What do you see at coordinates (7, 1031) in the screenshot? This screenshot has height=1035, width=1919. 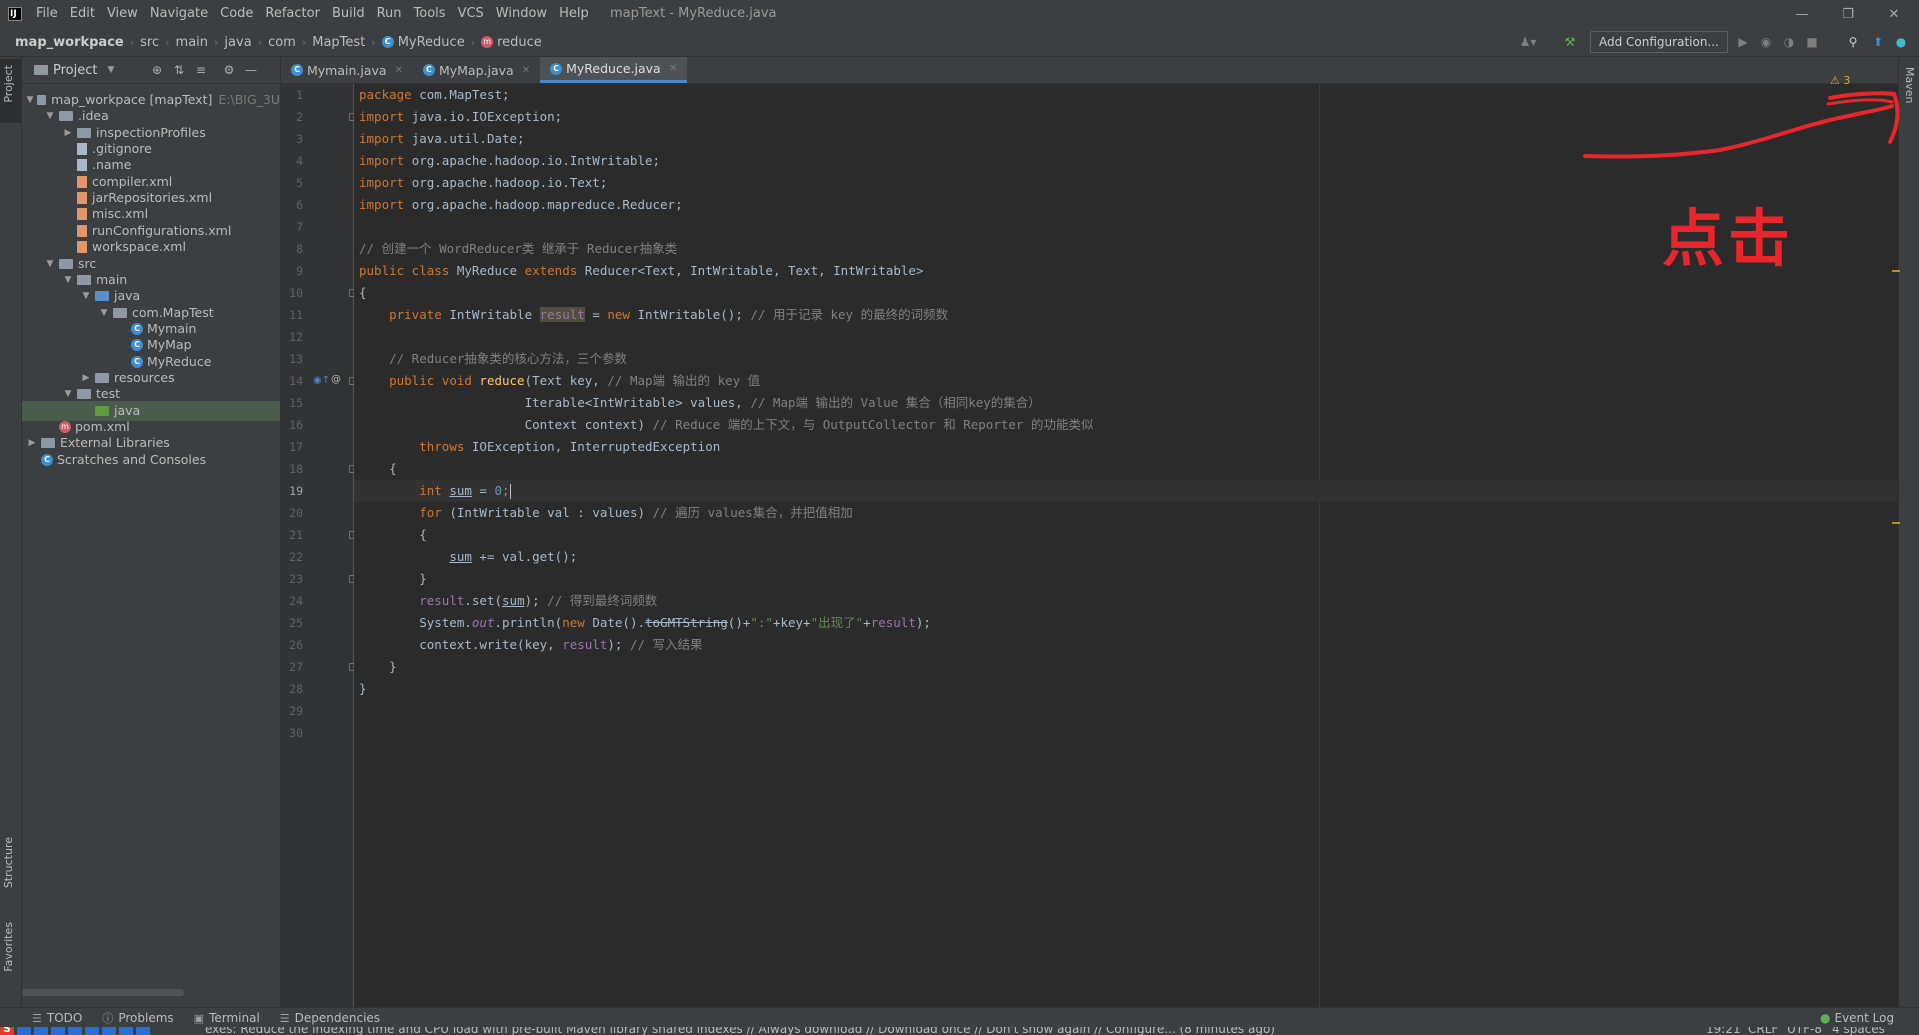 I see `ime-logo-icon: S` at bounding box center [7, 1031].